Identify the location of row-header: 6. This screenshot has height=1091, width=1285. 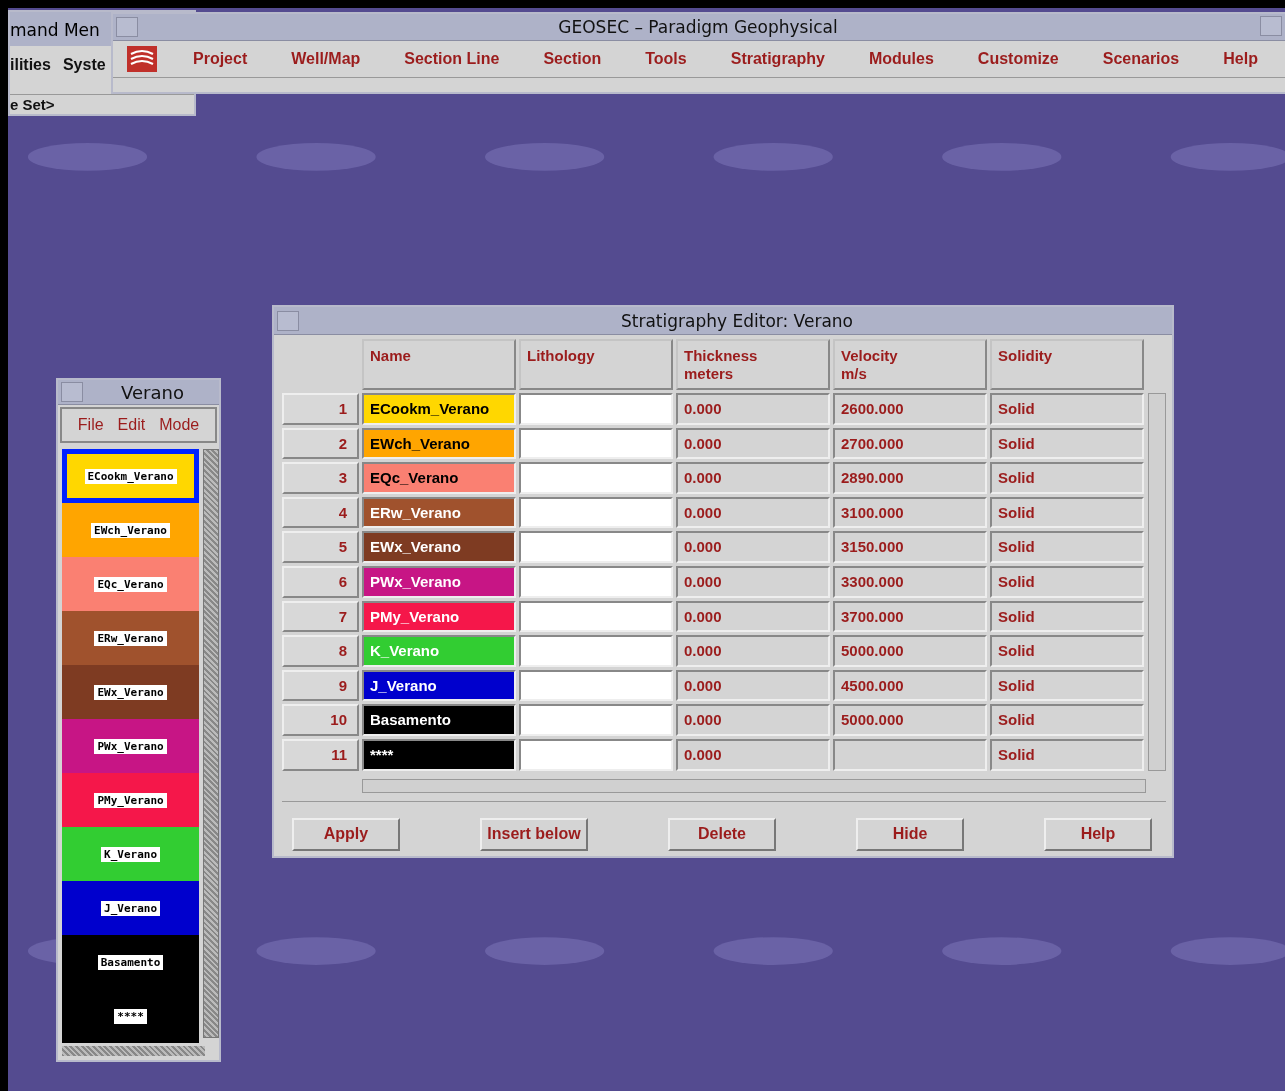
(320, 581).